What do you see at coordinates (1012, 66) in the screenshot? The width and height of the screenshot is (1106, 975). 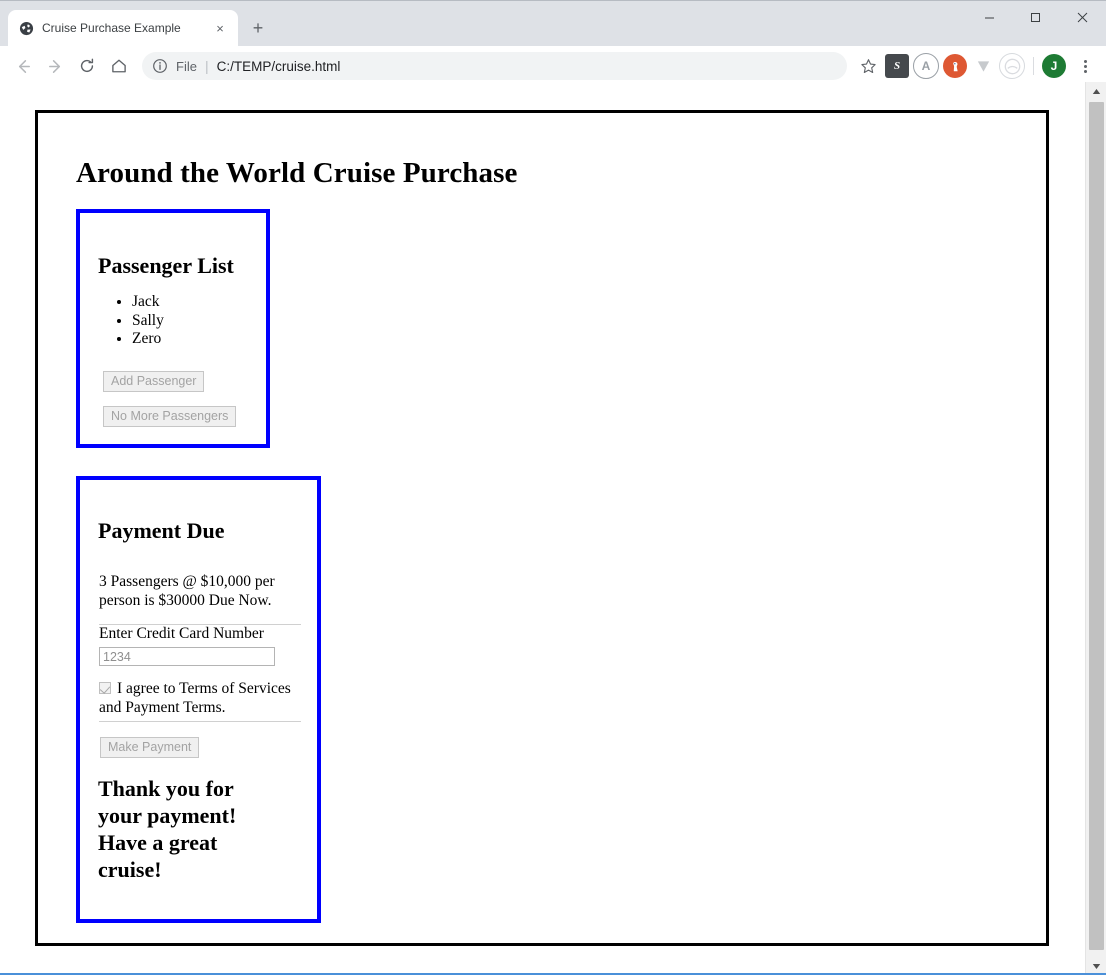 I see `gray-circle-extension-icon` at bounding box center [1012, 66].